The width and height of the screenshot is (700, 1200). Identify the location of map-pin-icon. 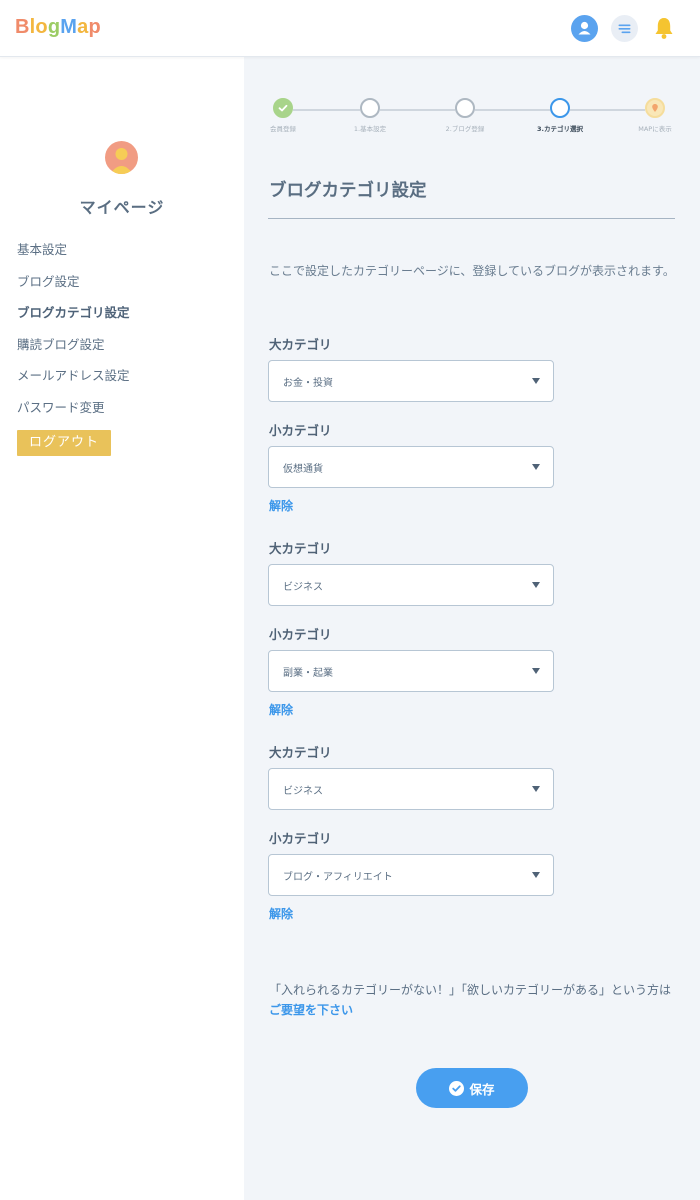
(655, 108).